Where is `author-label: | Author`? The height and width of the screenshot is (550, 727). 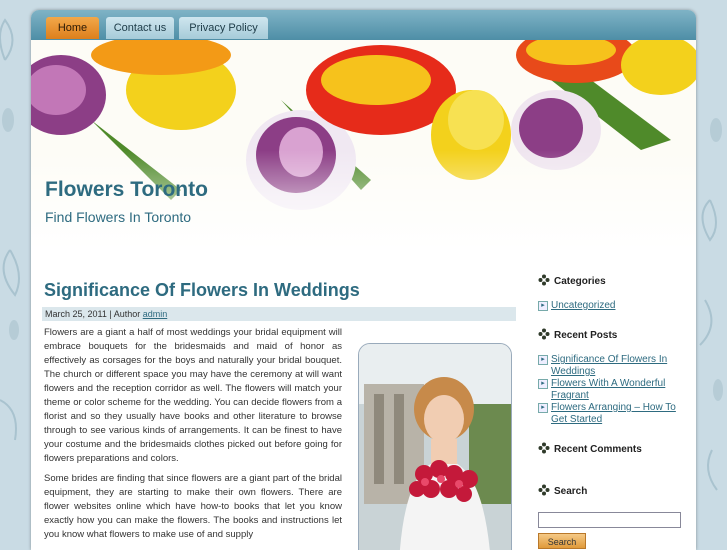 author-label: | Author is located at coordinates (124, 314).